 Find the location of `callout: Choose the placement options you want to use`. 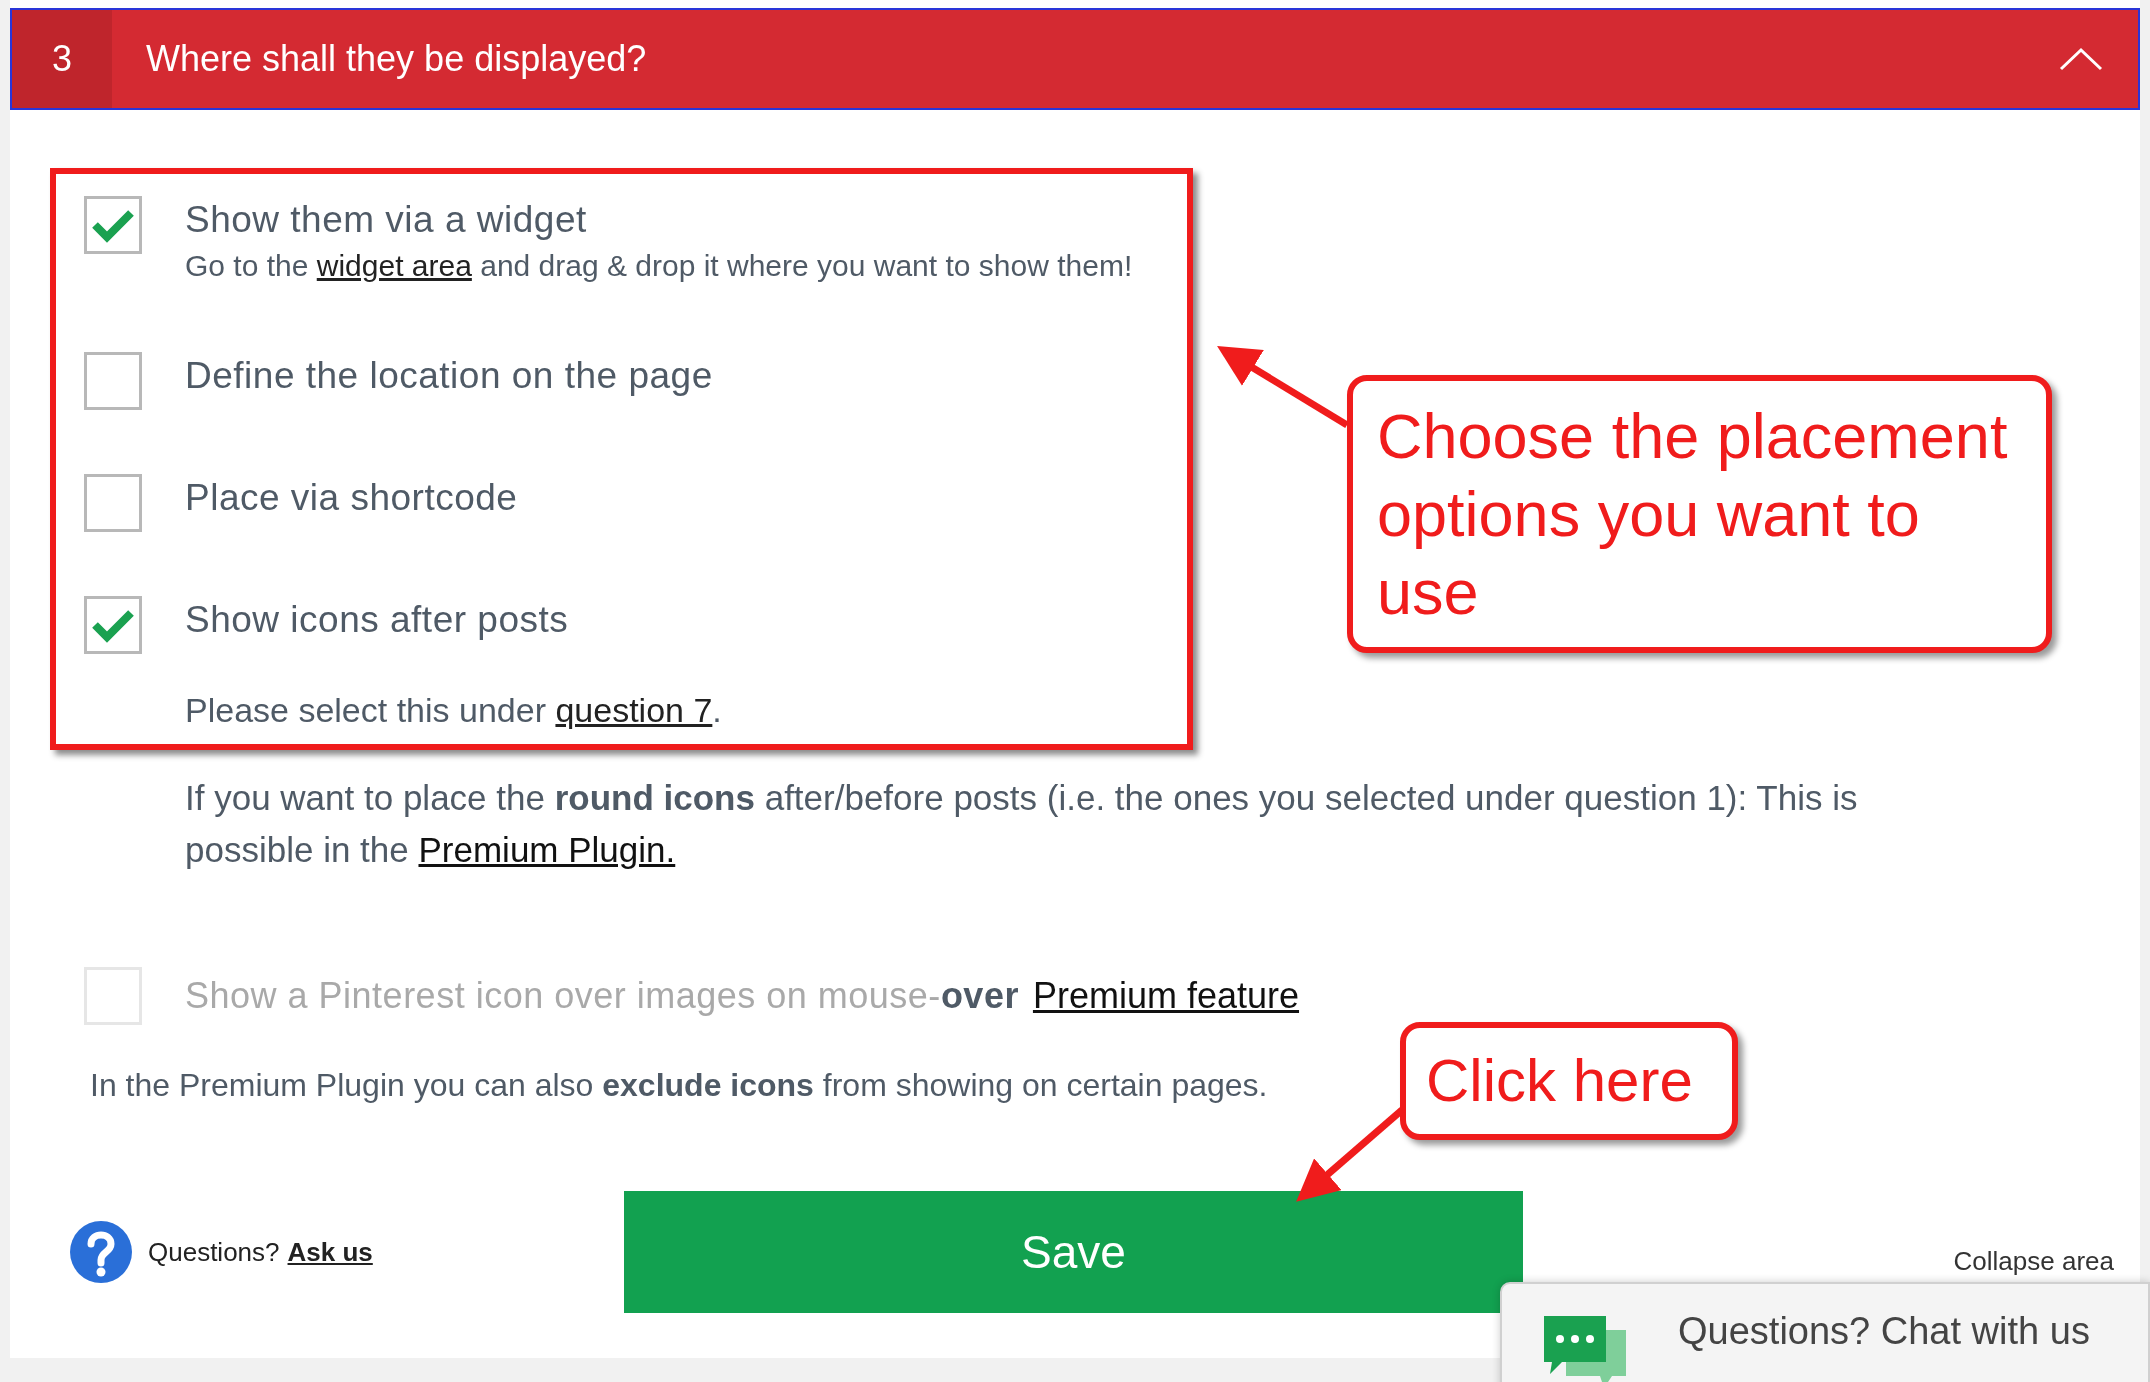

callout: Choose the placement options you want to use is located at coordinates (1699, 514).